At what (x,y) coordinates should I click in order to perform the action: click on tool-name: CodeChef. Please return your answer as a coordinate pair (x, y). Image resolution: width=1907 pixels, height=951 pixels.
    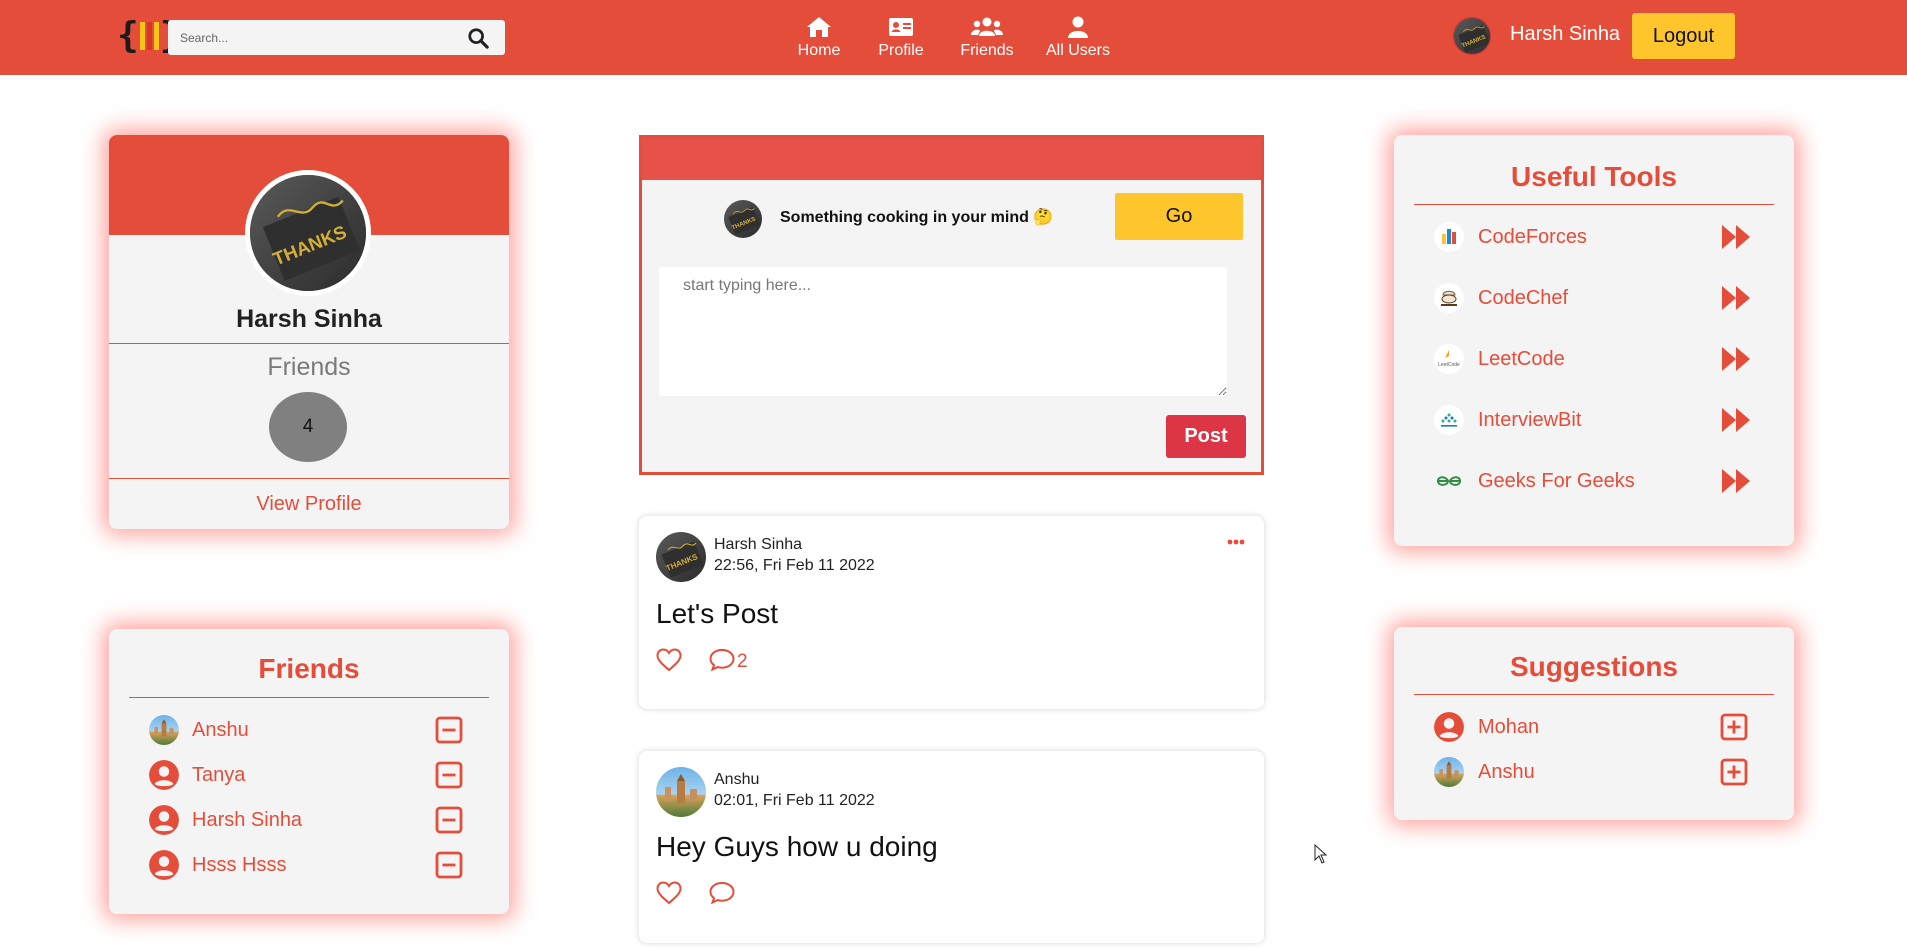
    Looking at the image, I should click on (1523, 298).